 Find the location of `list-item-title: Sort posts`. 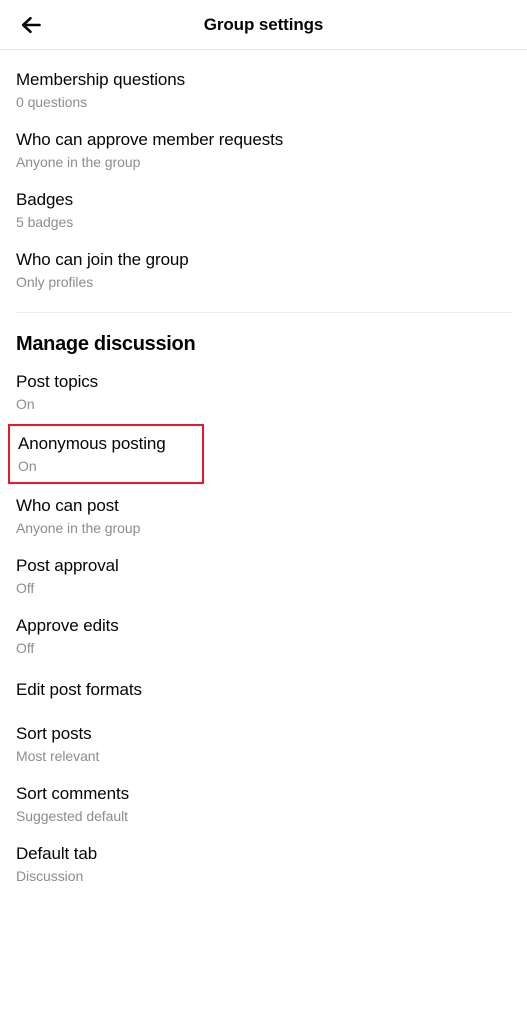

list-item-title: Sort posts is located at coordinates (54, 733).